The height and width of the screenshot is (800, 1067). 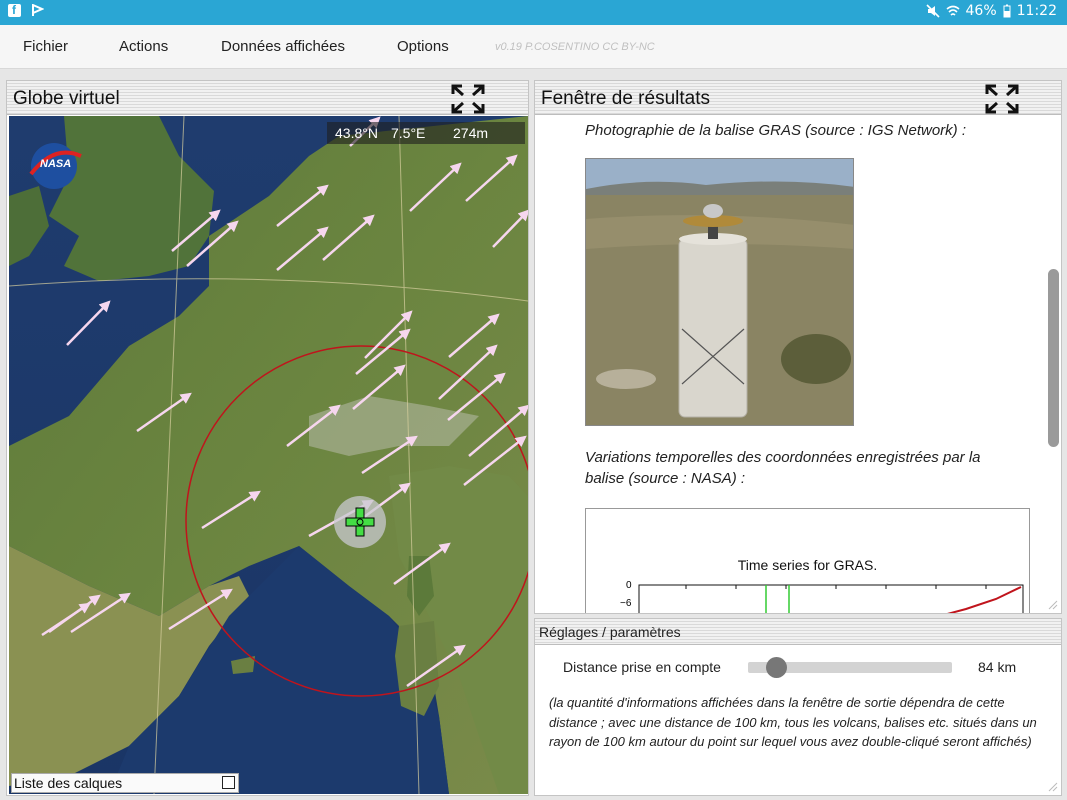 I want to click on nasa-logo-text: NASA, so click(x=56, y=164).